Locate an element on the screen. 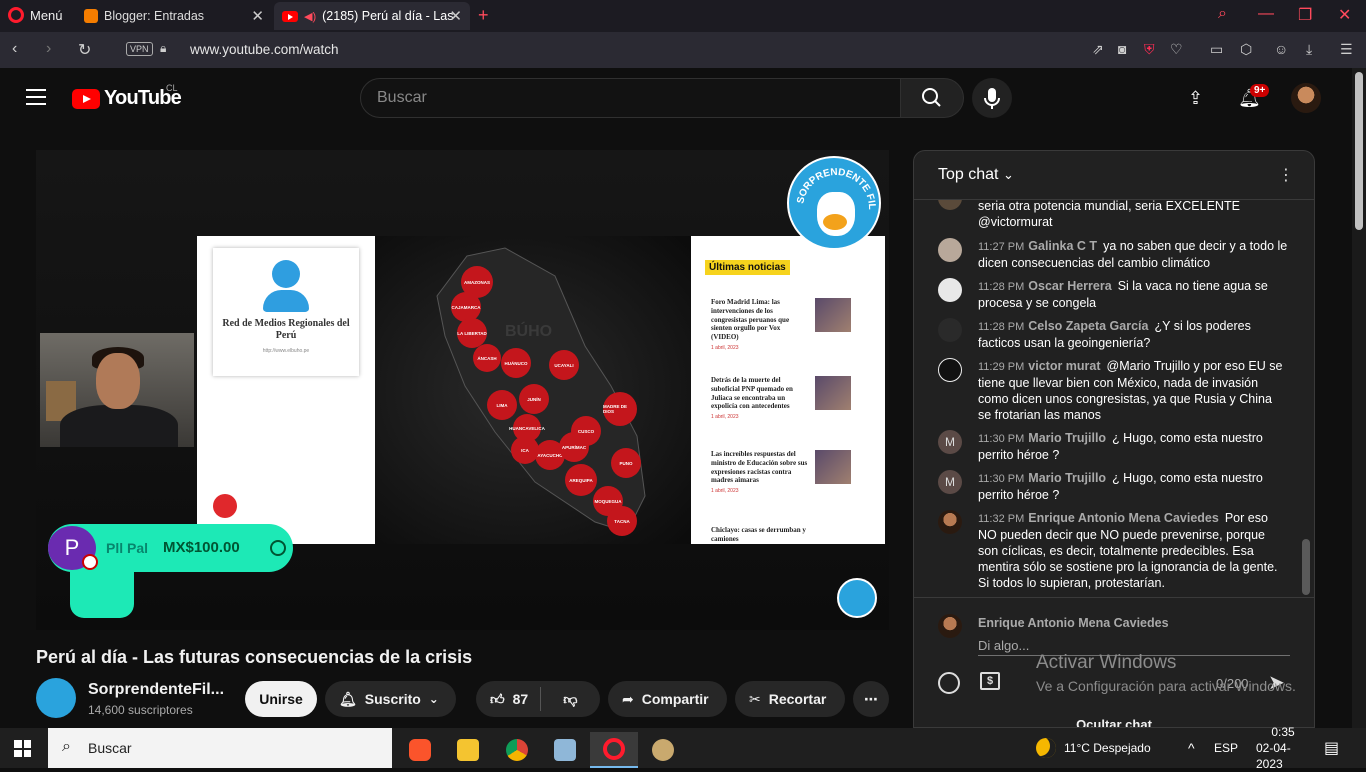 This screenshot has height=772, width=1366. heart-icon: ♡ is located at coordinates (1176, 49).